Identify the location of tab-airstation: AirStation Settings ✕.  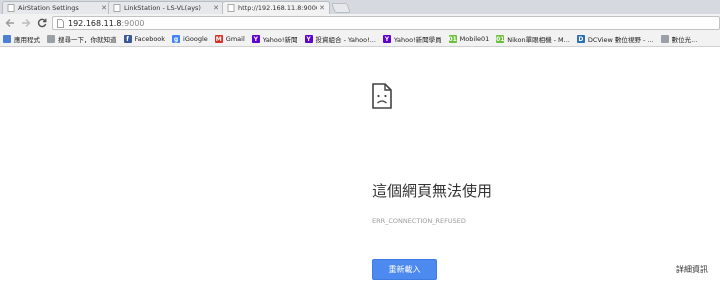
(57, 7).